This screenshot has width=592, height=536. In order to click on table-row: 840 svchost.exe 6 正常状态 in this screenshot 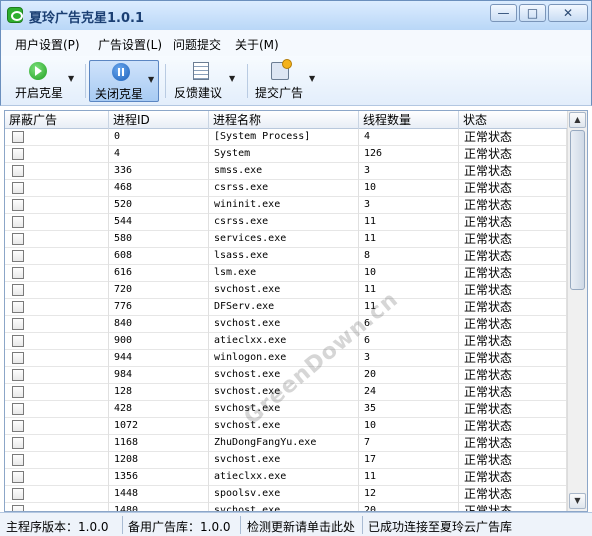, I will do `click(286, 324)`.